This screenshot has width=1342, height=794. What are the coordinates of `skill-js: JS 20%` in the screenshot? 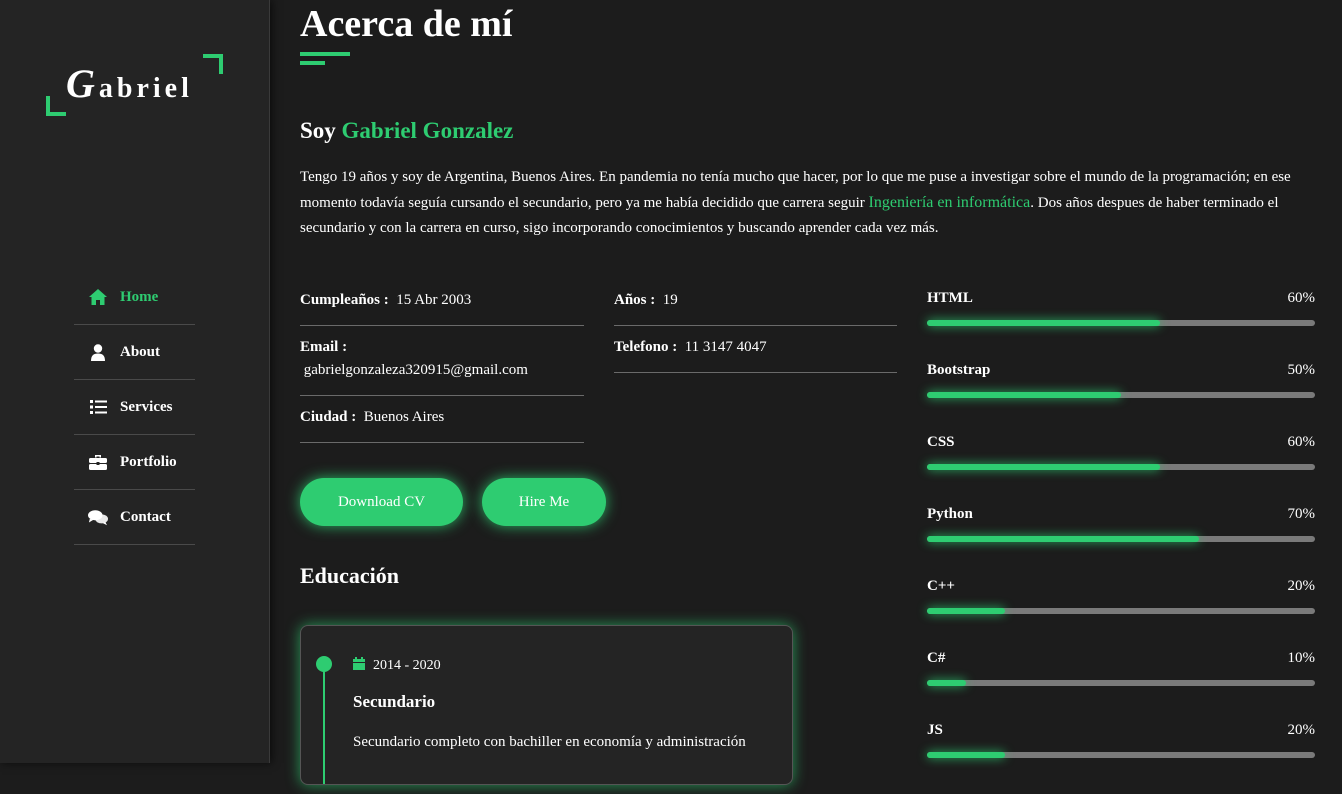 It's located at (1121, 758).